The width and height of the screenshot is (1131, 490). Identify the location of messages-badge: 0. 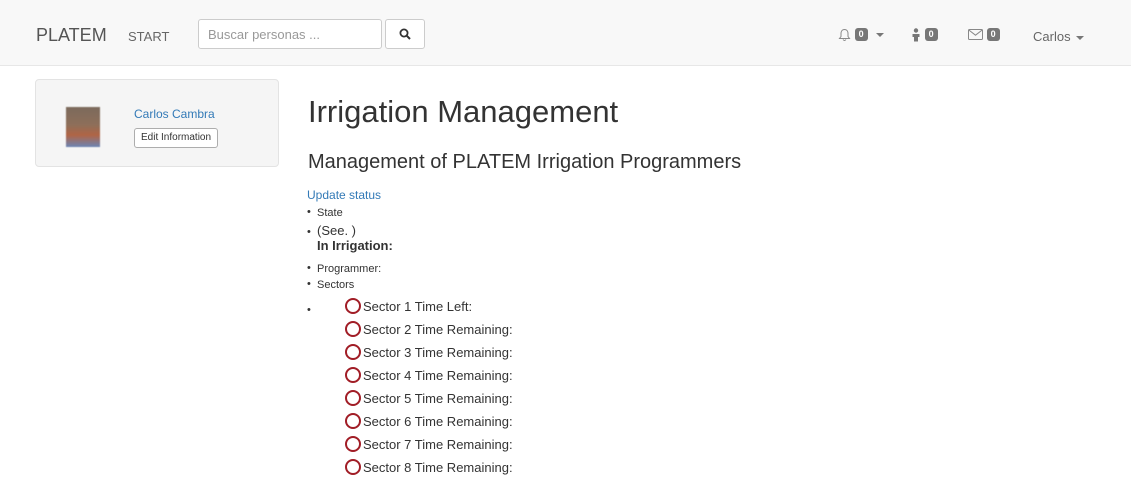
(993, 35).